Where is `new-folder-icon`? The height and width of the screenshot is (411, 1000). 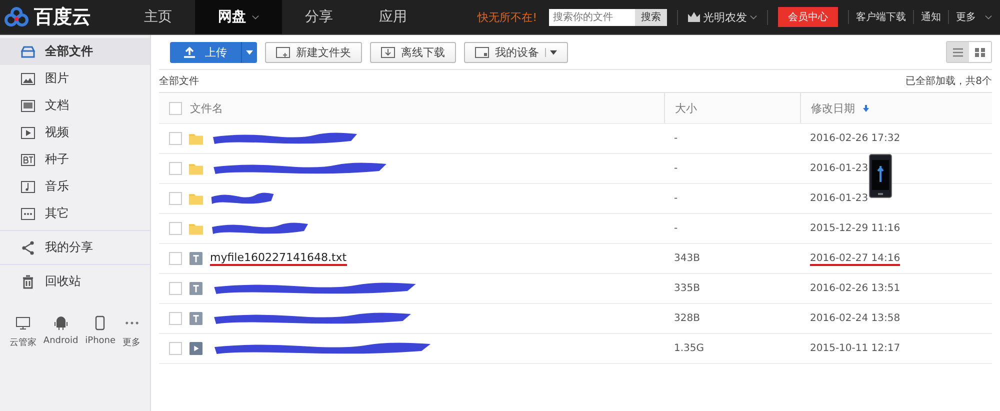 new-folder-icon is located at coordinates (283, 52).